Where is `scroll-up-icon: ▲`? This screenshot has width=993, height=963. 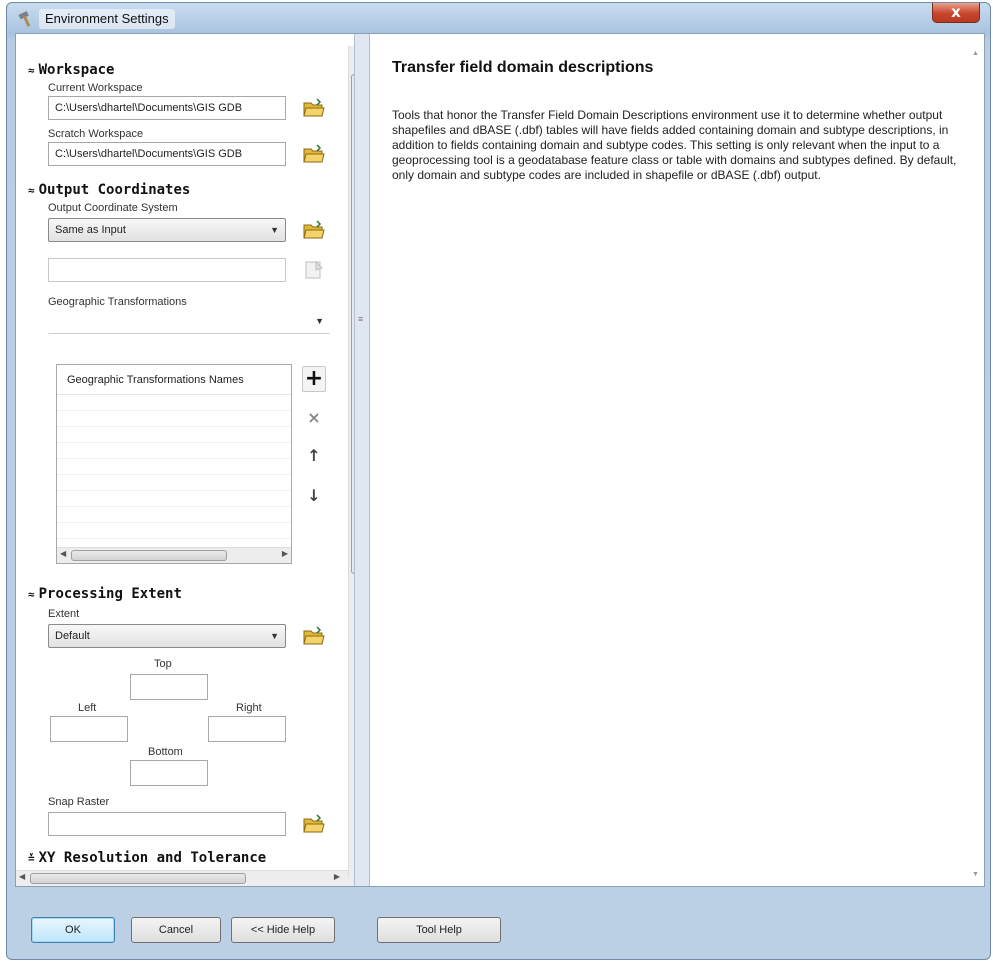
scroll-up-icon: ▲ is located at coordinates (975, 53).